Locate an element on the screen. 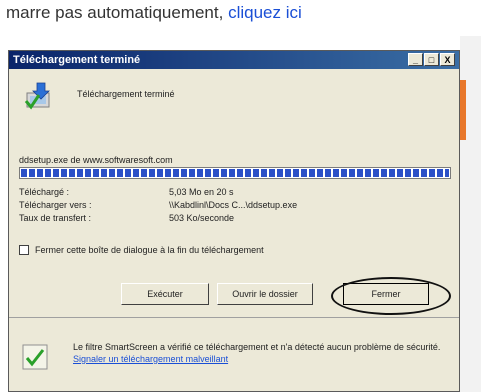  run-button: Exécuter is located at coordinates (165, 294).